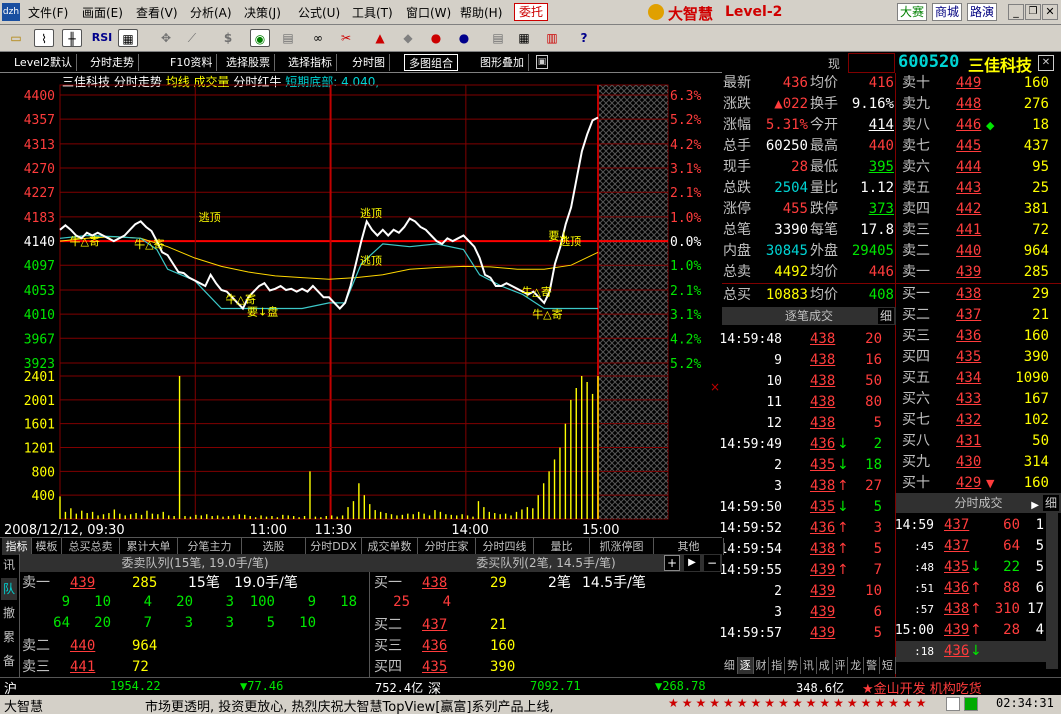  What do you see at coordinates (978, 104) in the screenshot?
I see `ask-row: 卖九 448 276` at bounding box center [978, 104].